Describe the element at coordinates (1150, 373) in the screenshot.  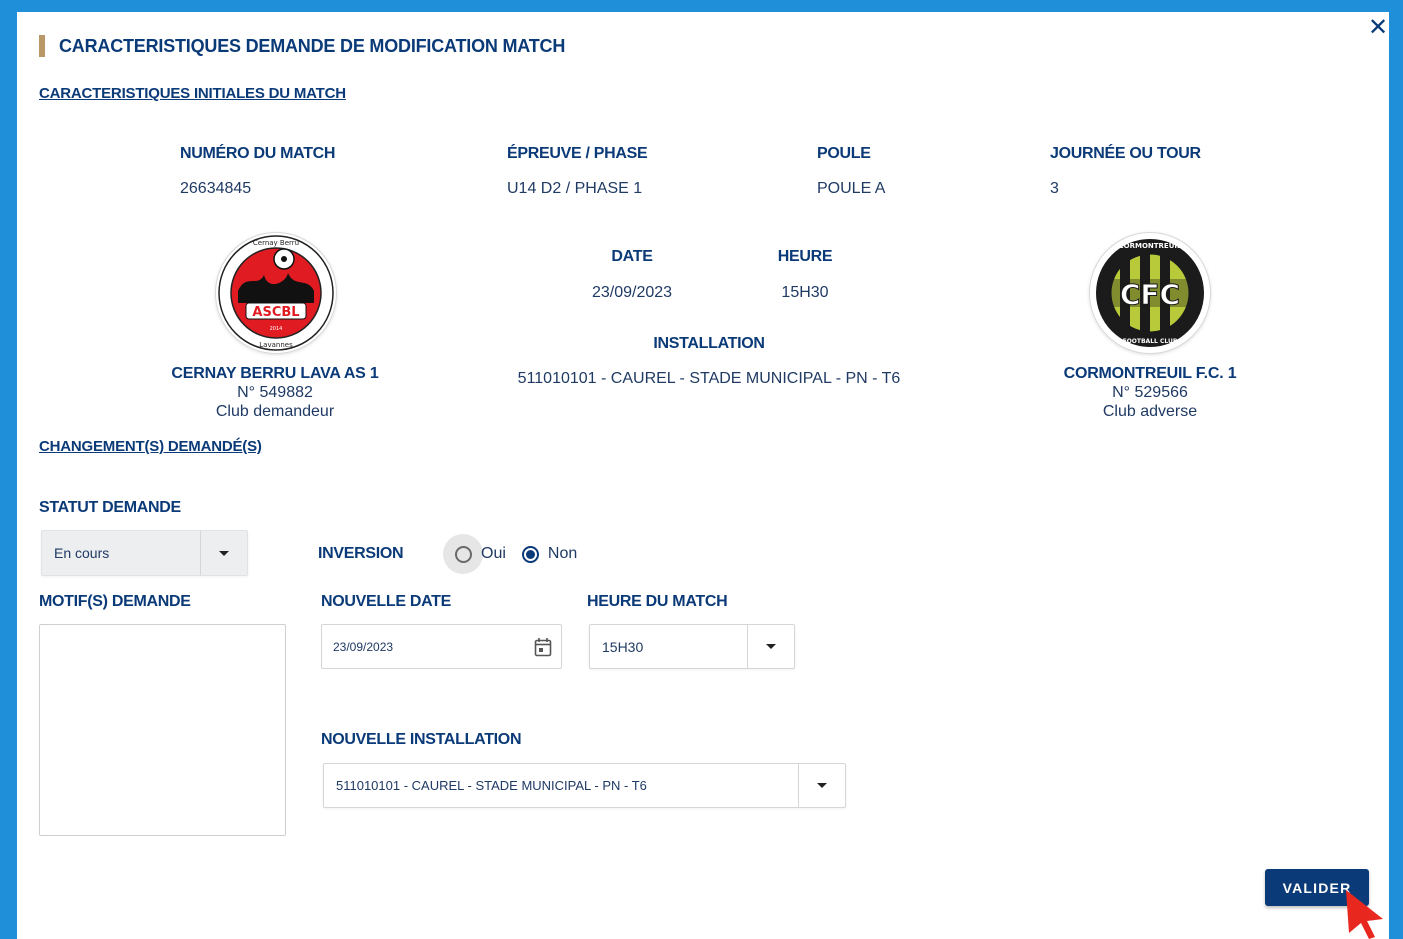
I see `away-team-name: CORMONTREUIL F.C. 1` at that location.